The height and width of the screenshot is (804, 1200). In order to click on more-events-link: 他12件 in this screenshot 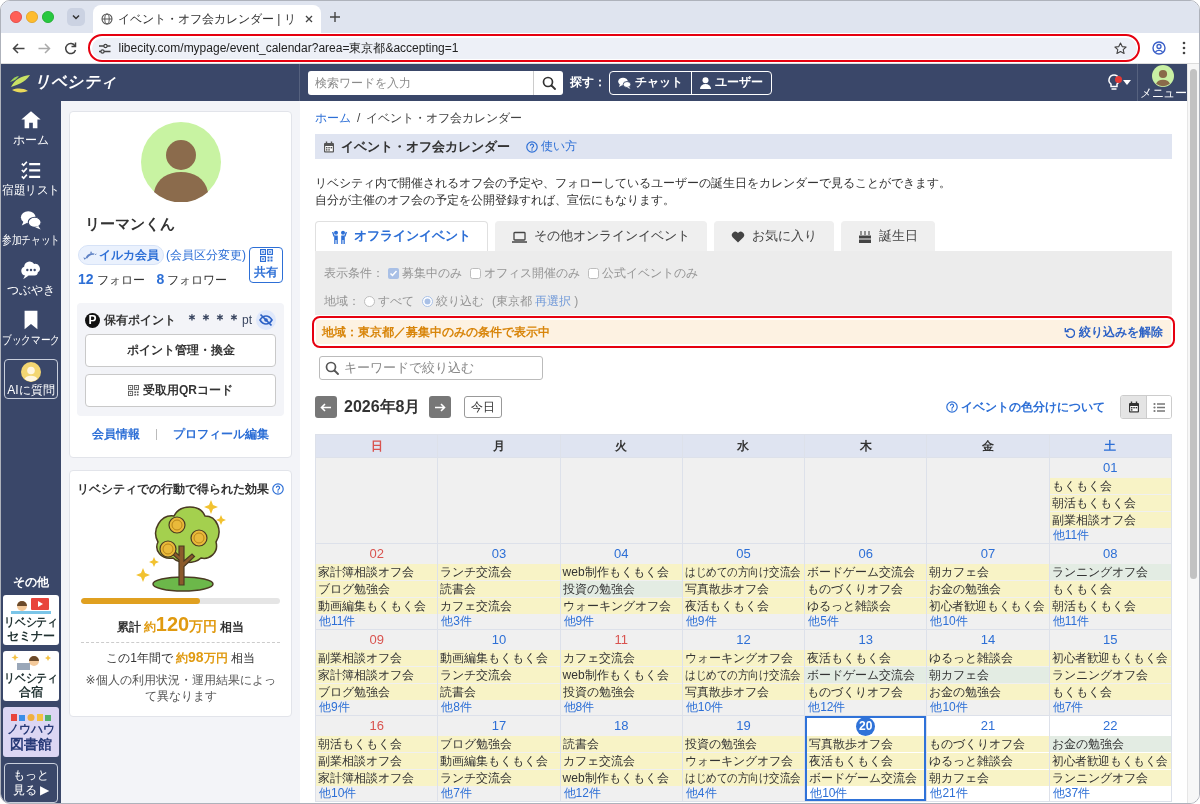, I will do `click(621, 793)`.